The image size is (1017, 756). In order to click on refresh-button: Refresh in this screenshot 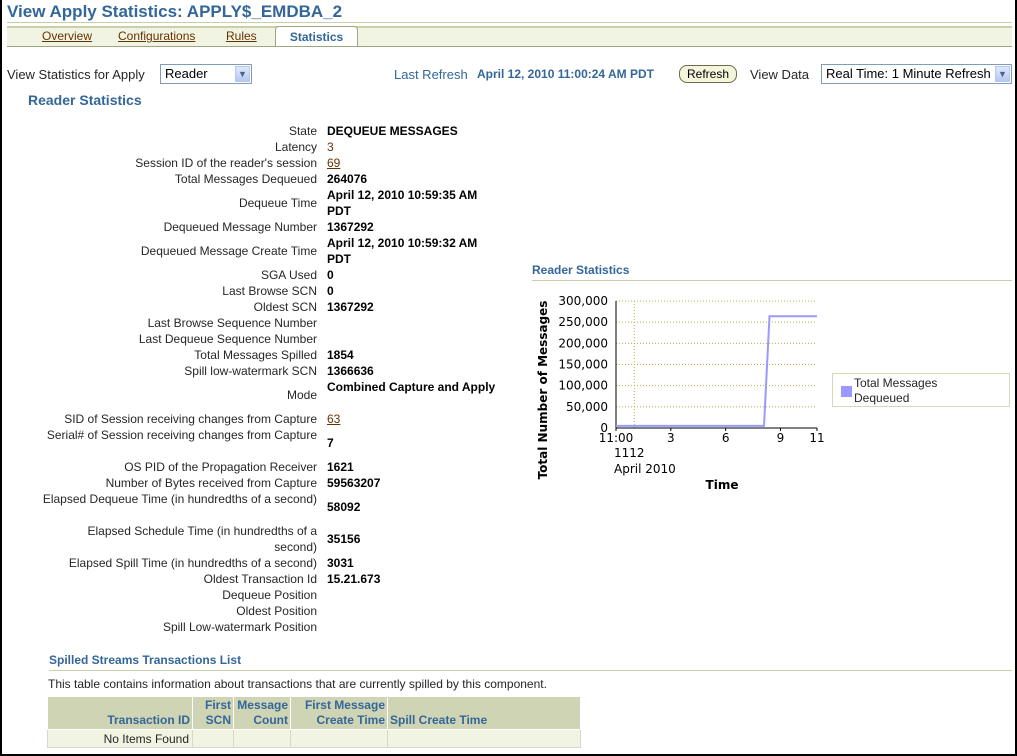, I will do `click(708, 74)`.